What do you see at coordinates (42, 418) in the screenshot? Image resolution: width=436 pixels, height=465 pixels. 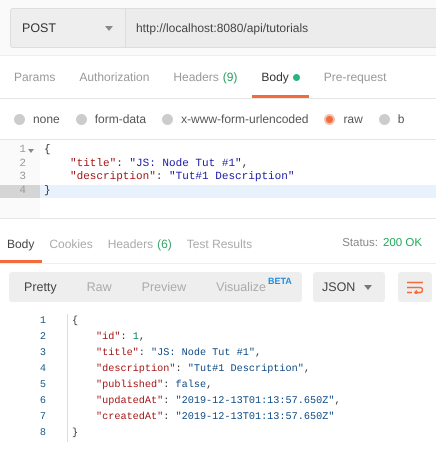 I see `line-number: 7` at bounding box center [42, 418].